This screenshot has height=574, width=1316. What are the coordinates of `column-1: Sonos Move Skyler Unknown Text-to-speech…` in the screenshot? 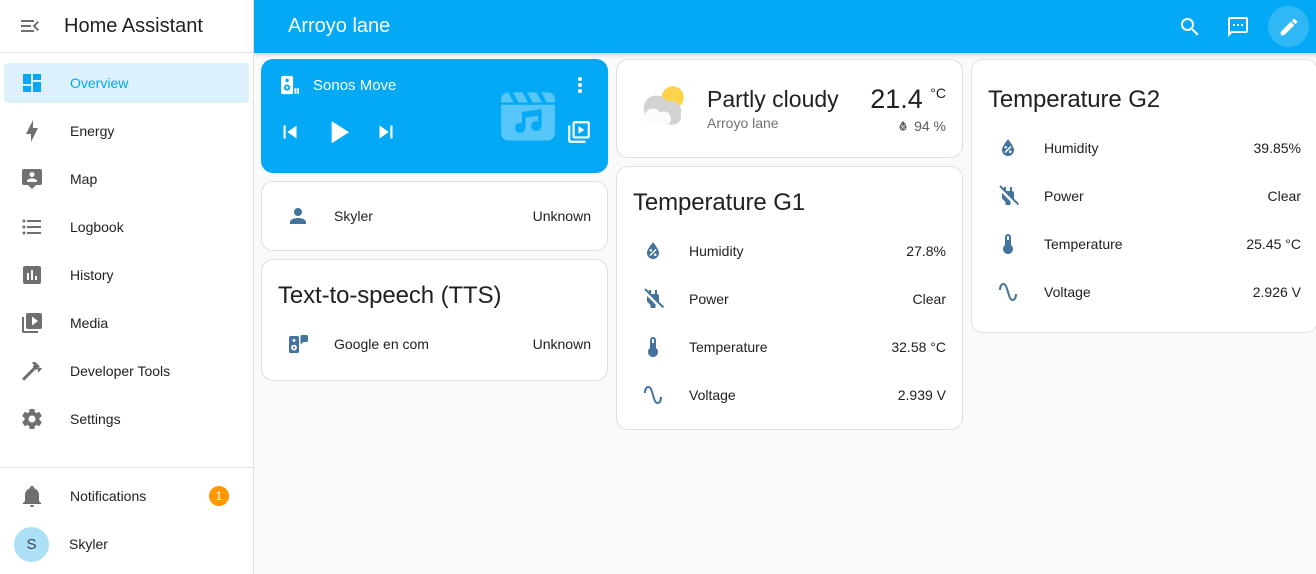 It's located at (434, 220).